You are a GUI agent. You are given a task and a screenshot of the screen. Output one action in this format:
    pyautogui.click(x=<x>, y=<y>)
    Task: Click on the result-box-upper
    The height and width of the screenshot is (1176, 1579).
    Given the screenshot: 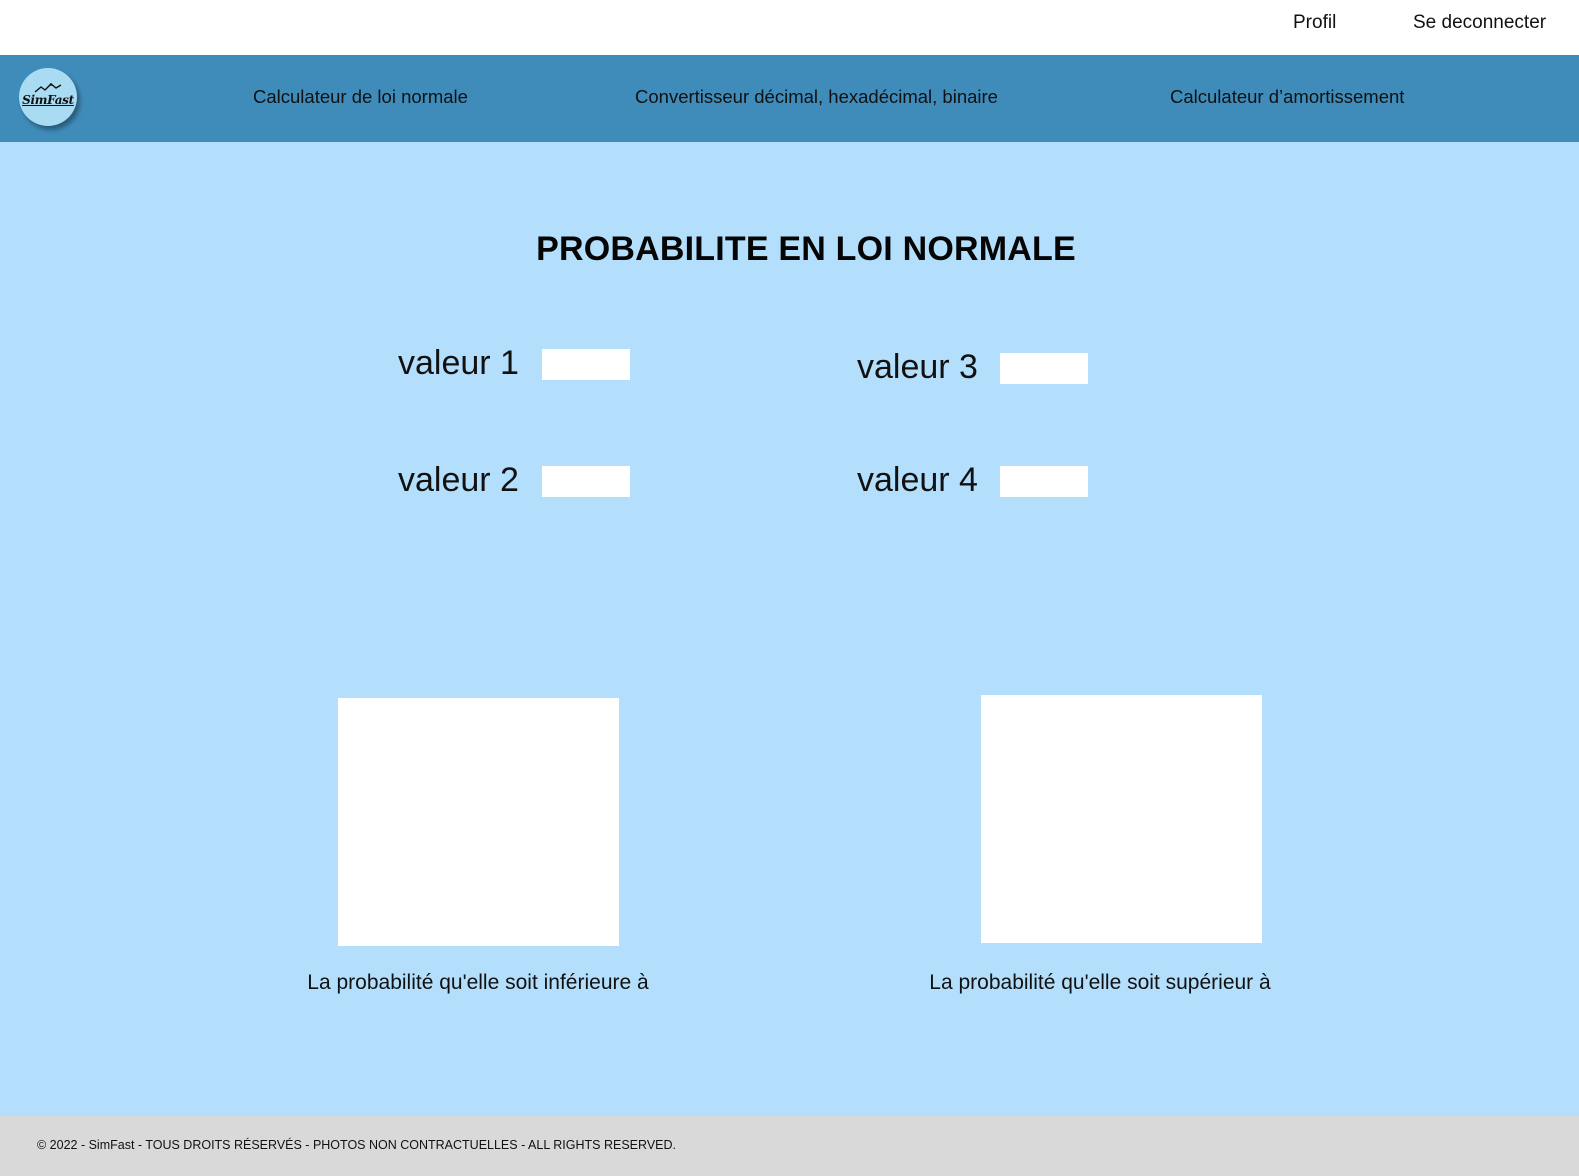 What is the action you would take?
    pyautogui.click(x=1121, y=819)
    